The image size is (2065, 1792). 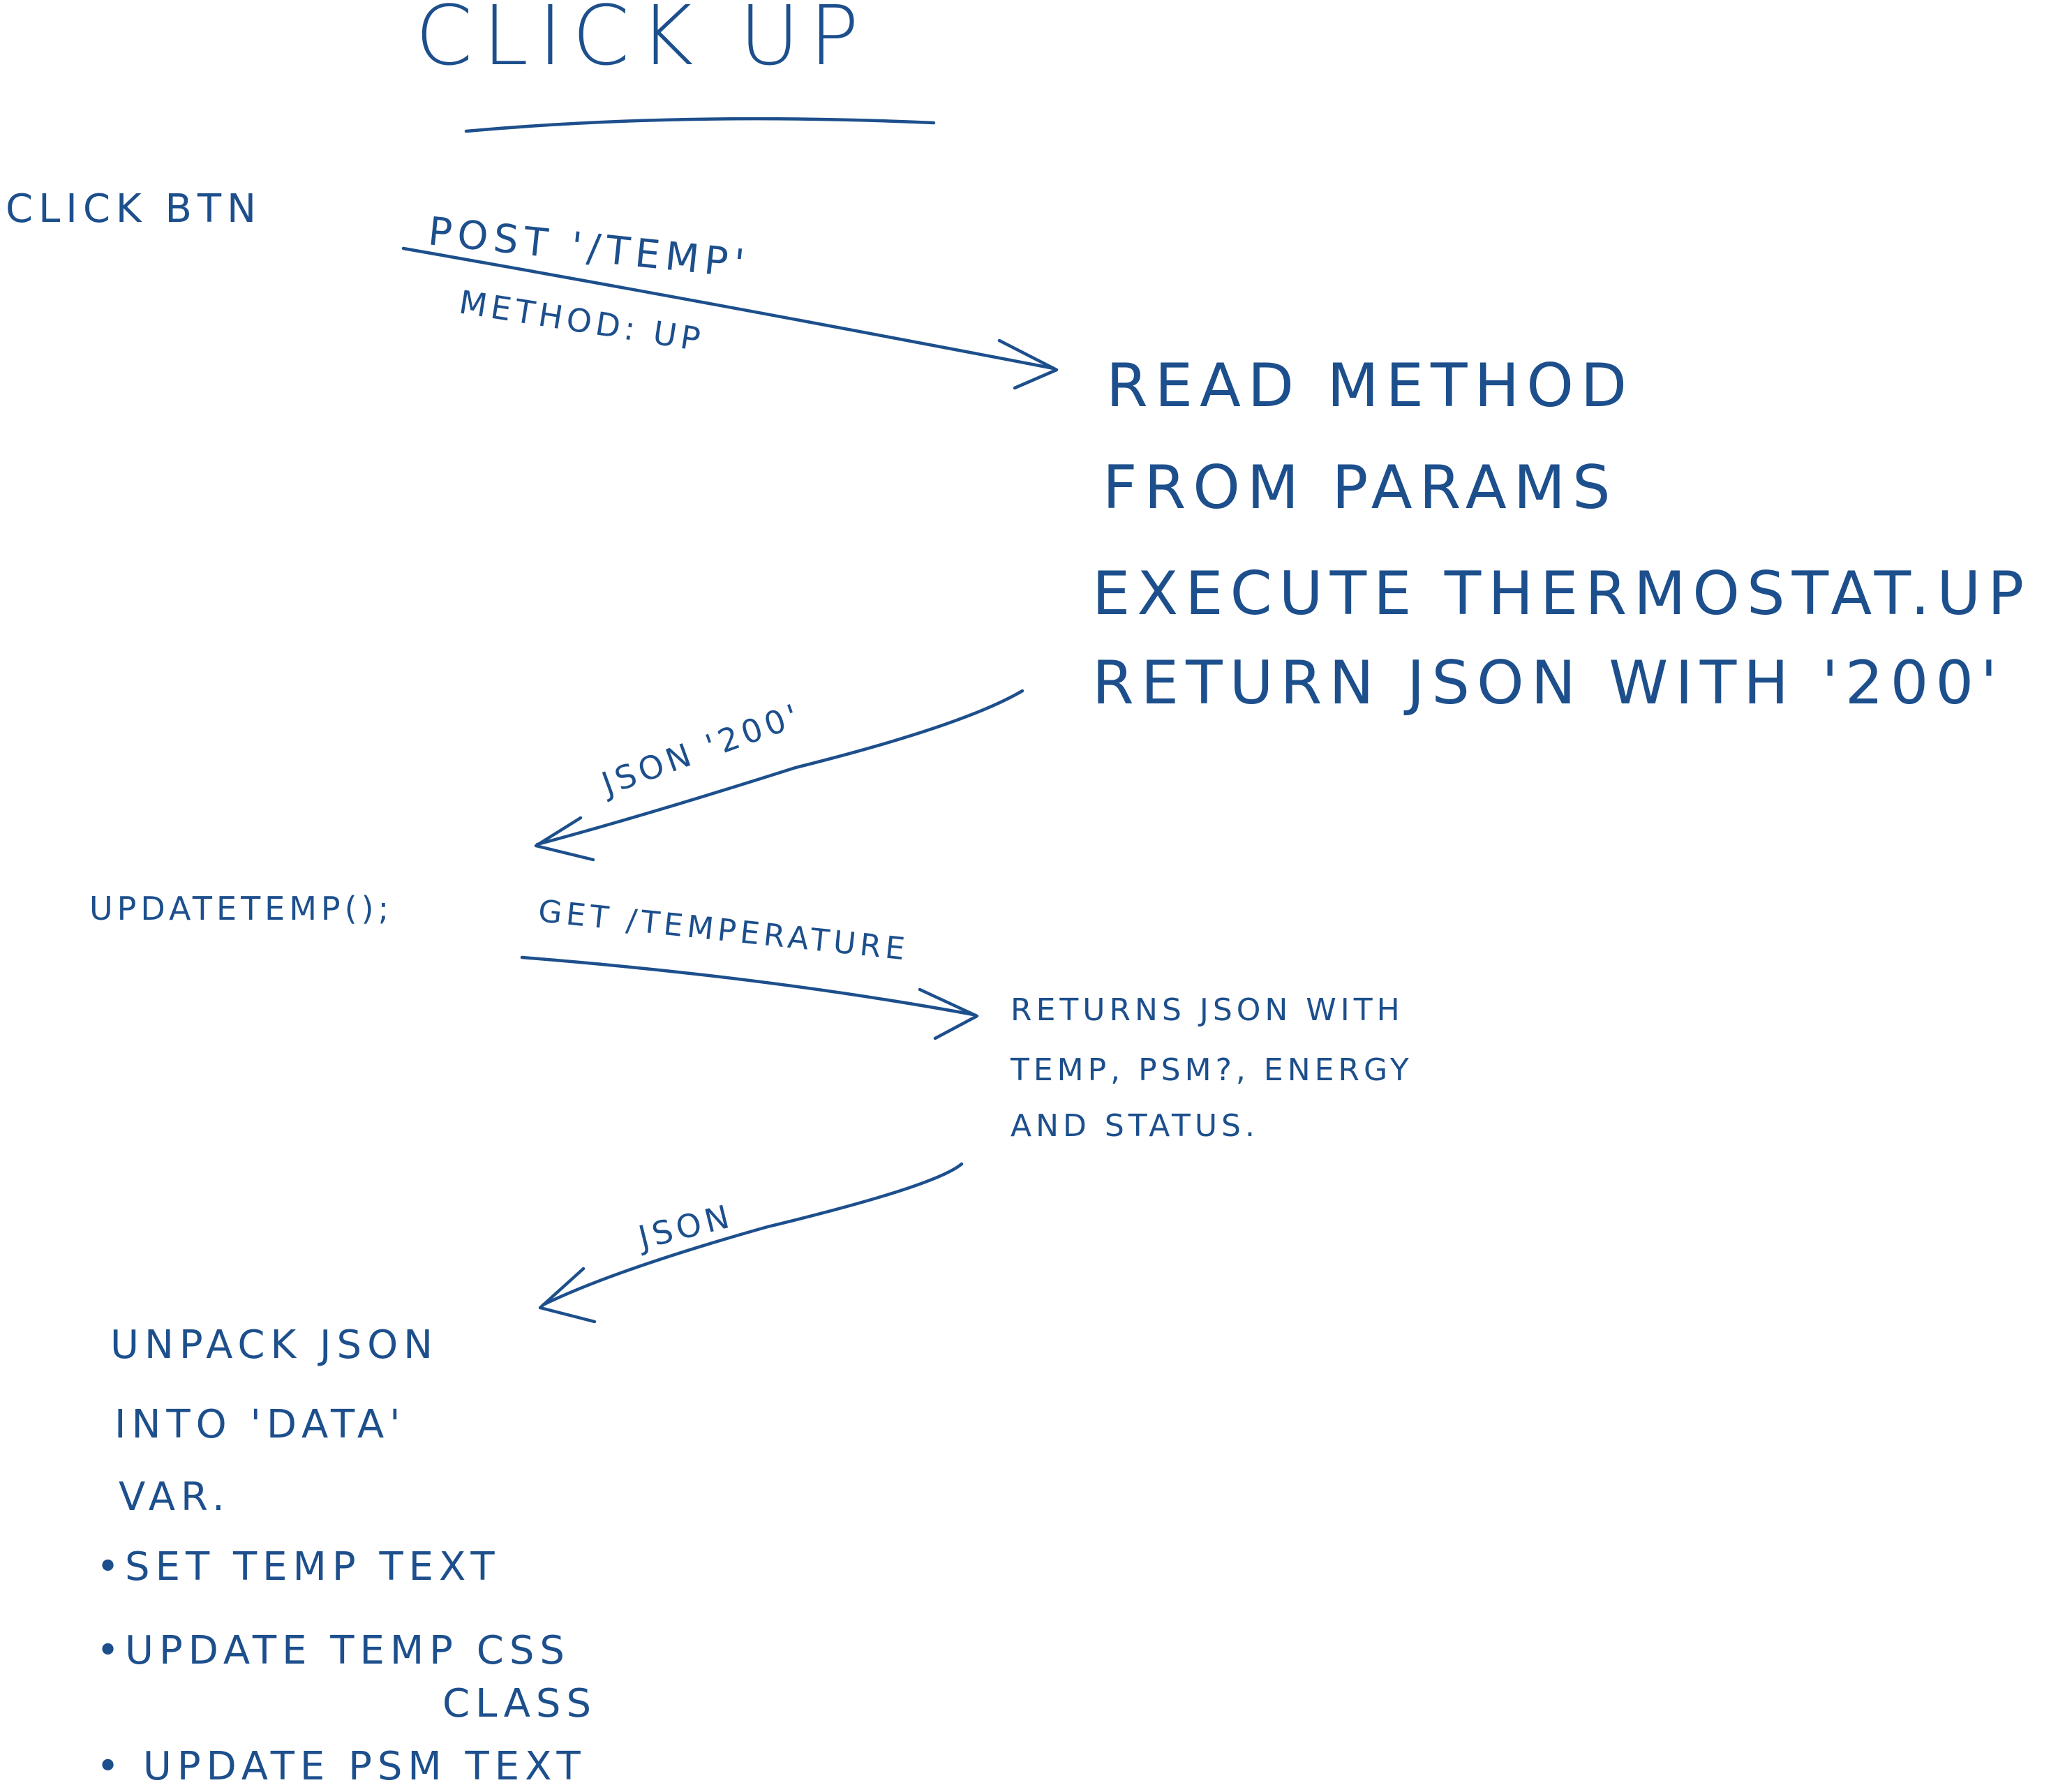 I want to click on json-200-label: JSON '200', so click(x=701, y=750).